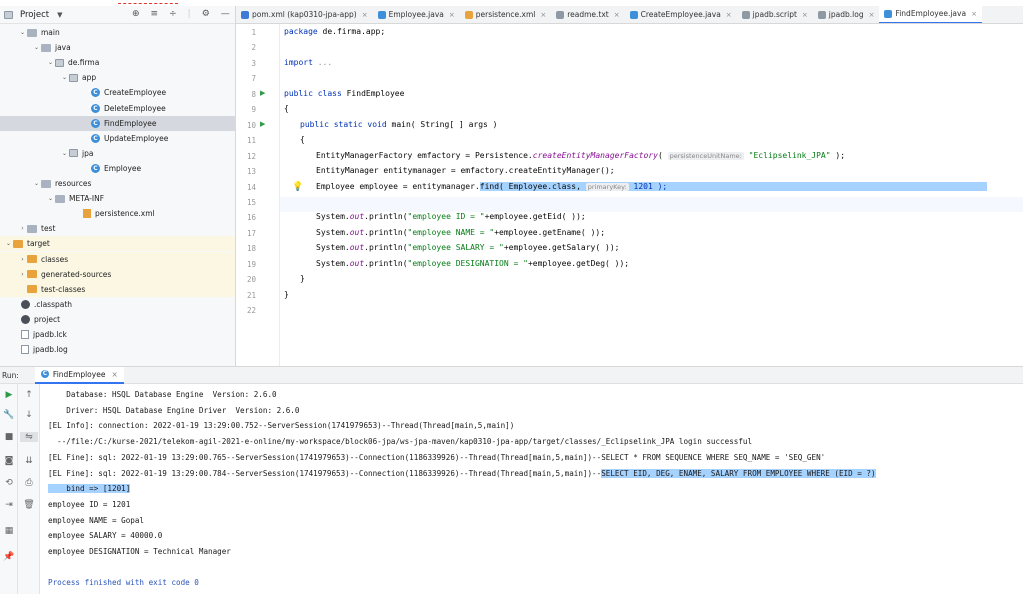 The image size is (1023, 594). Describe the element at coordinates (136, 14) in the screenshot. I see `locate-icon: ⊕` at that location.